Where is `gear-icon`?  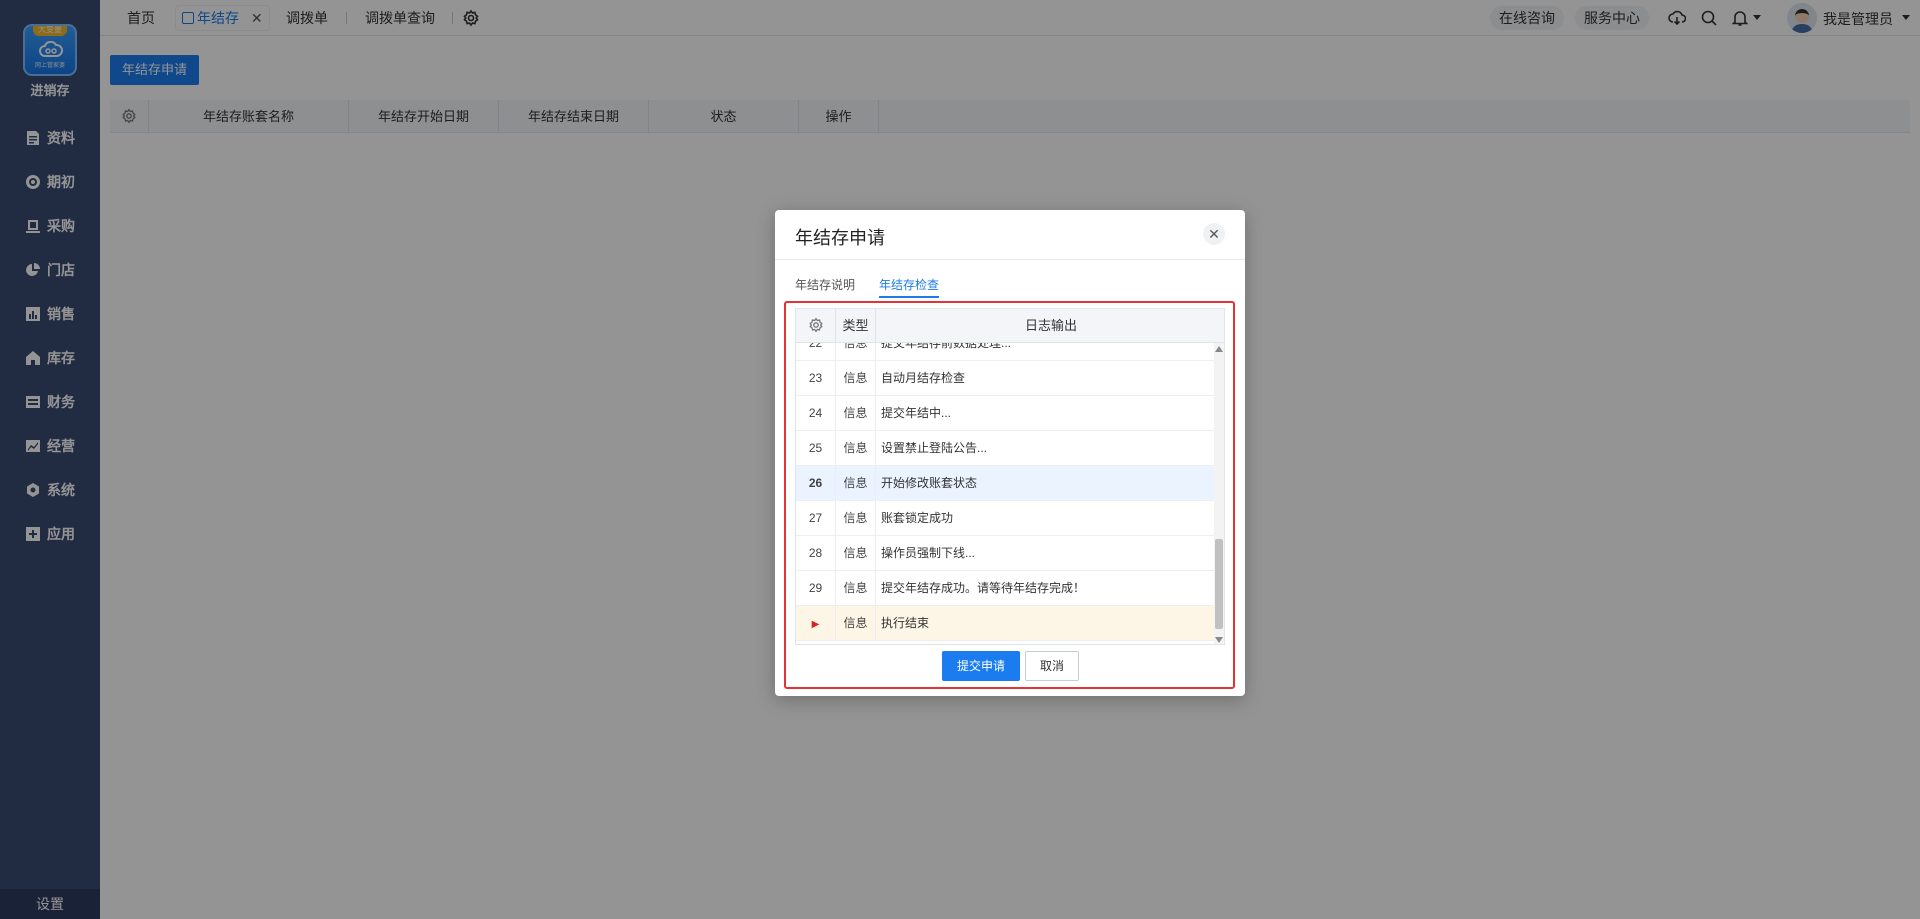 gear-icon is located at coordinates (815, 325).